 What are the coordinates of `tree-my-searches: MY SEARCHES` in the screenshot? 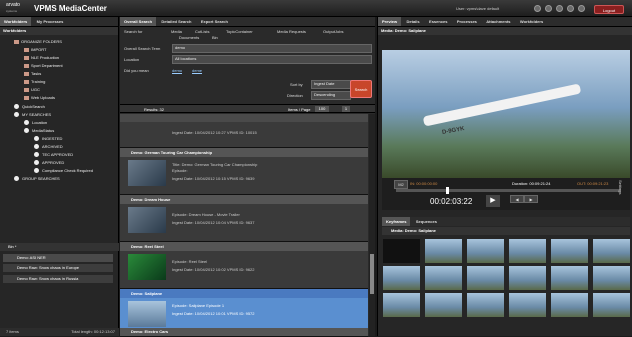 It's located at (32, 115).